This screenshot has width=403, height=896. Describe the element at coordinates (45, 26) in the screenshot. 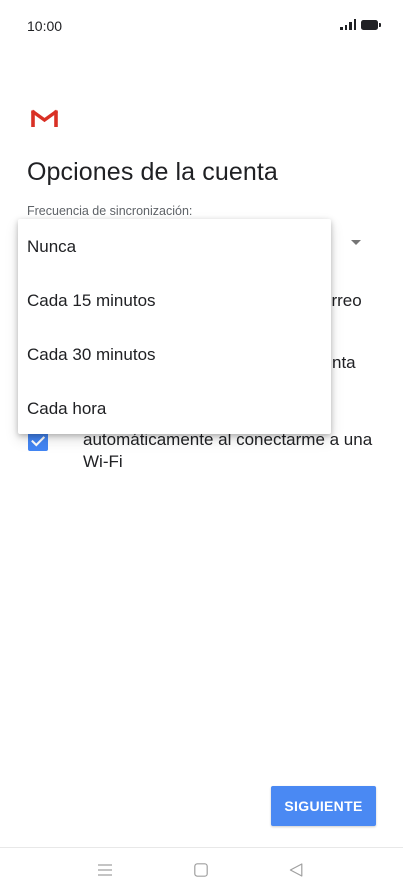

I see `status-time: 10:00` at that location.